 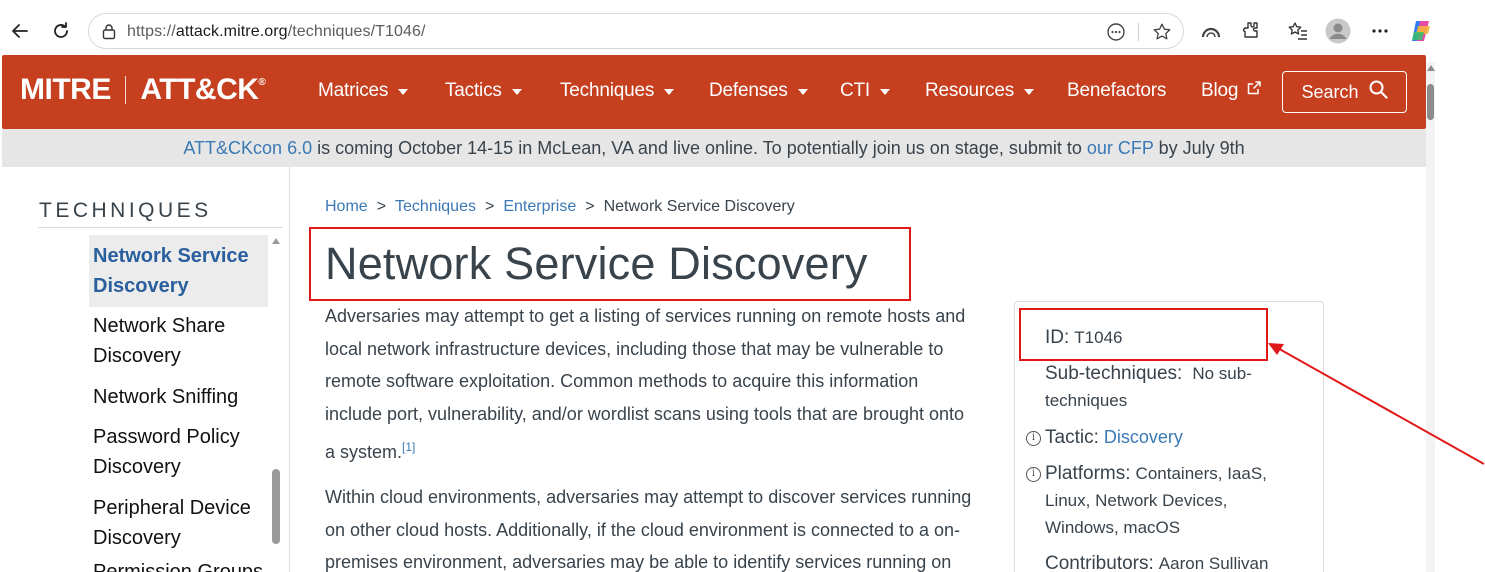 What do you see at coordinates (247, 148) in the screenshot?
I see `attackcon-link: ATT&CKcon 6.0` at bounding box center [247, 148].